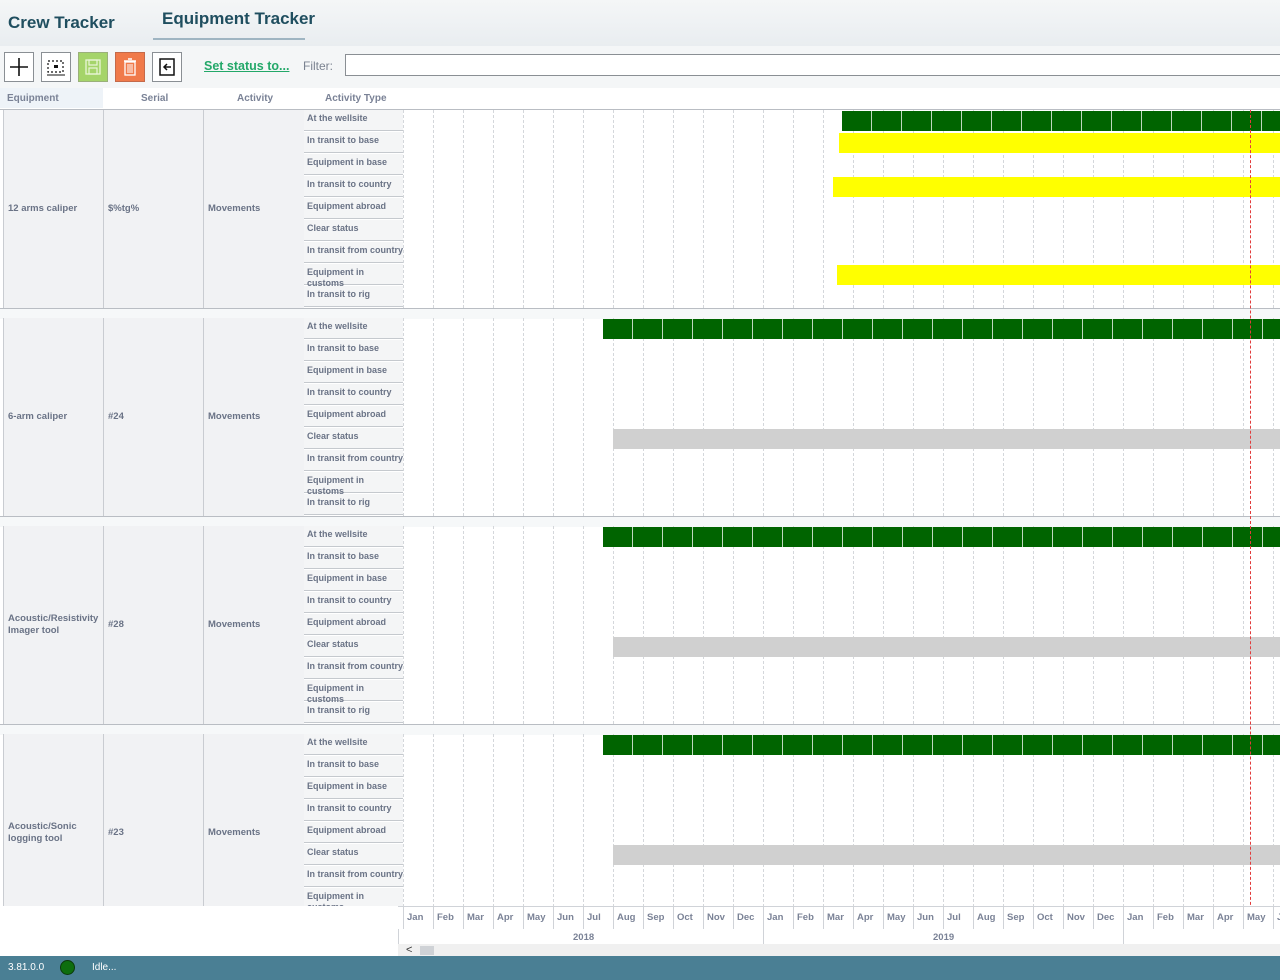  Describe the element at coordinates (33, 98) in the screenshot. I see `header-equipment: Equipment` at that location.